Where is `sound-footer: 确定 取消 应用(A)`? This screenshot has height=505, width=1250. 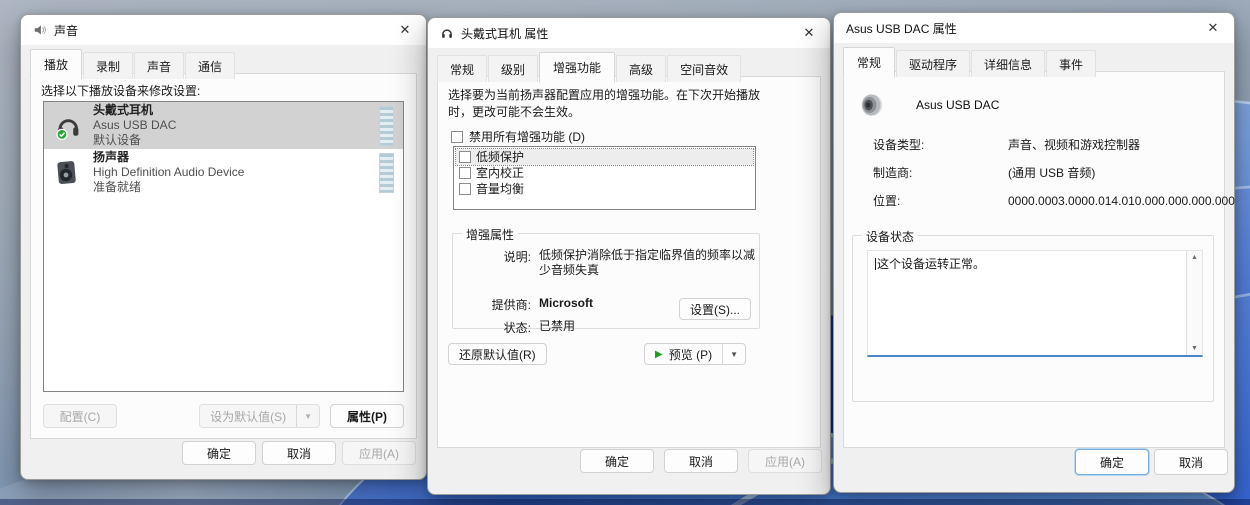 sound-footer: 确定 取消 应用(A) is located at coordinates (223, 456).